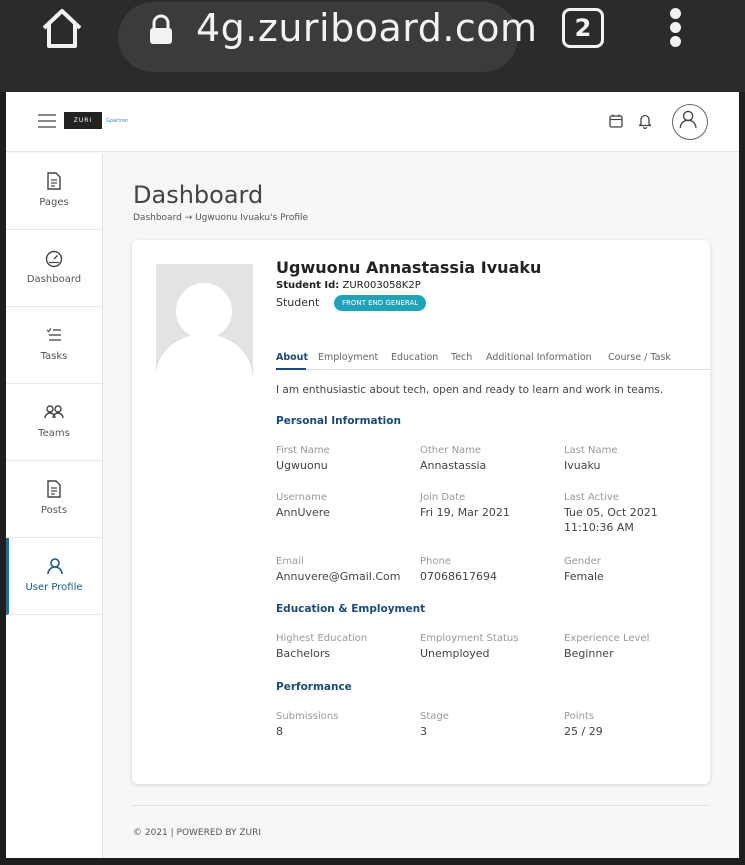 The width and height of the screenshot is (745, 865). What do you see at coordinates (636, 647) in the screenshot?
I see `field-experience-level: Experience Level Beginner` at bounding box center [636, 647].